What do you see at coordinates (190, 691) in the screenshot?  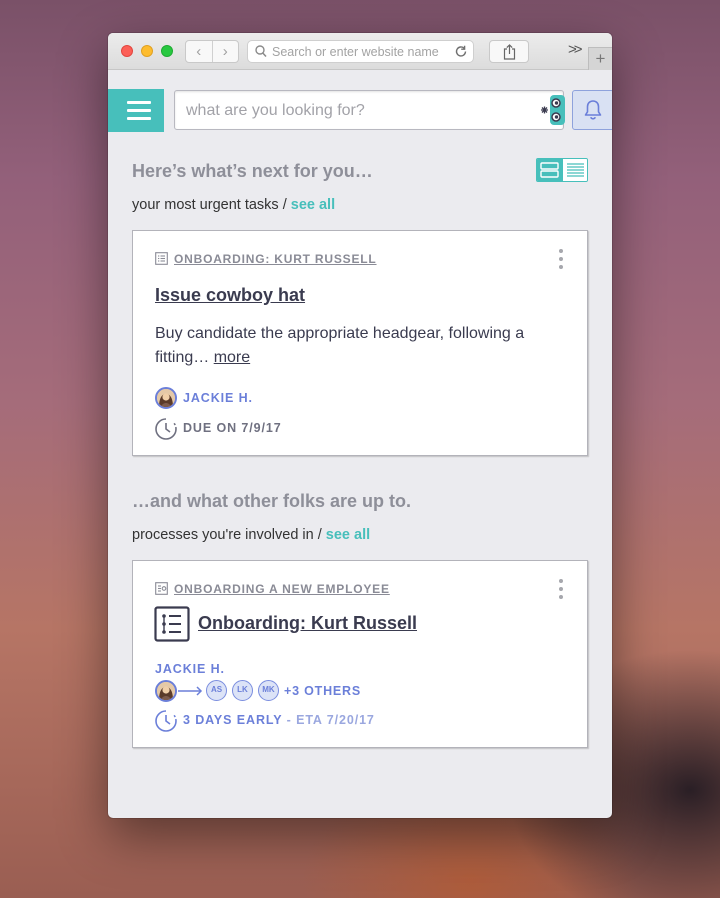 I see `handoff-arrow-icon` at bounding box center [190, 691].